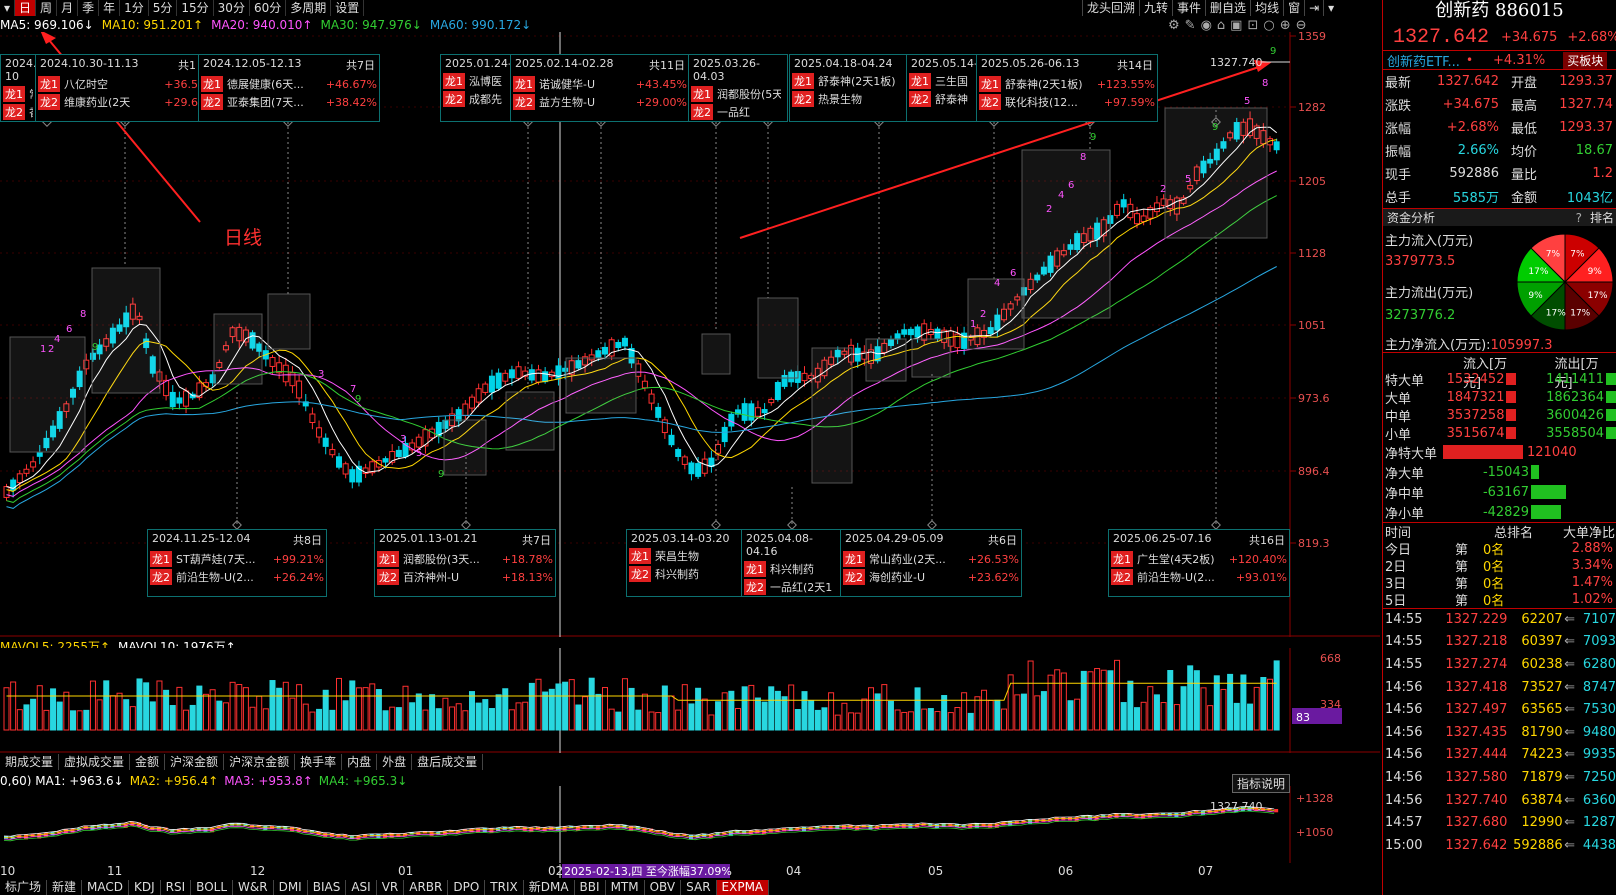 This screenshot has height=895, width=1616. Describe the element at coordinates (585, 84) in the screenshot. I see `stock-name: 诺诚健华-U` at that location.